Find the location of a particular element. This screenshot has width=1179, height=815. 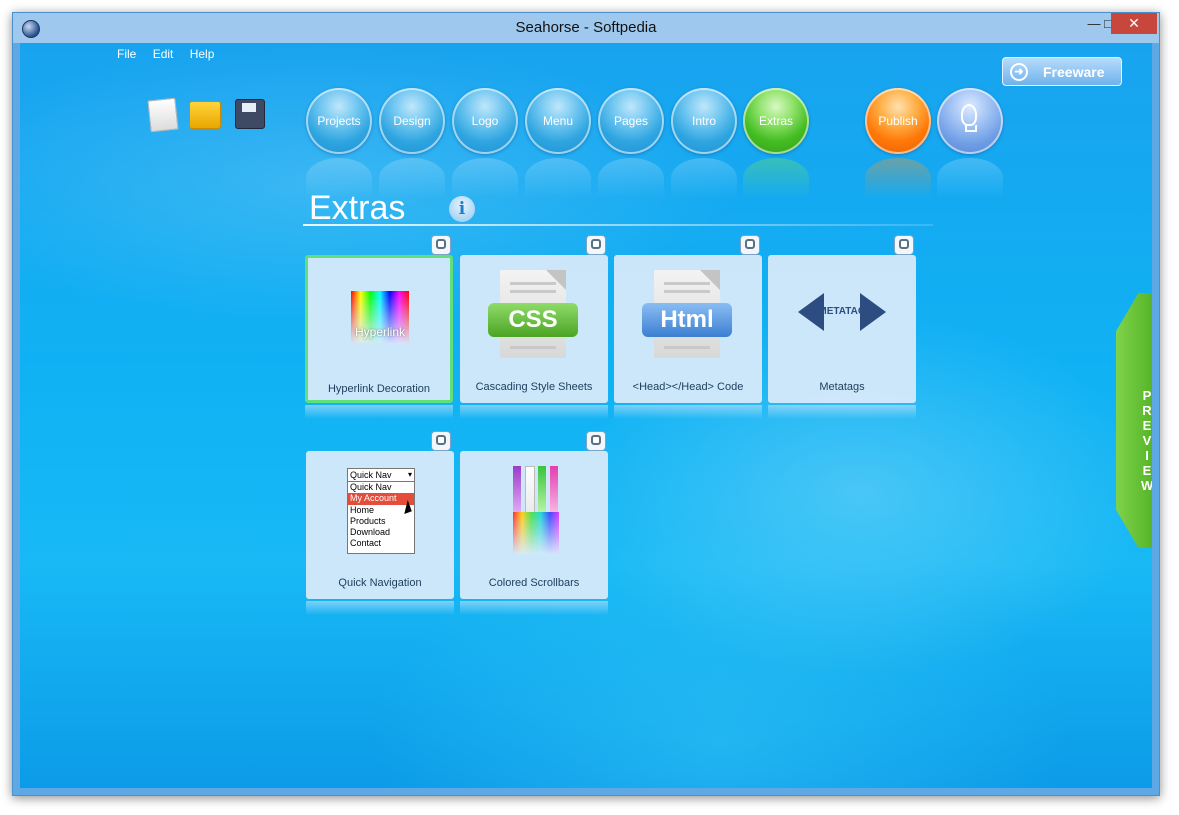

menu-help: Help is located at coordinates (202, 54).